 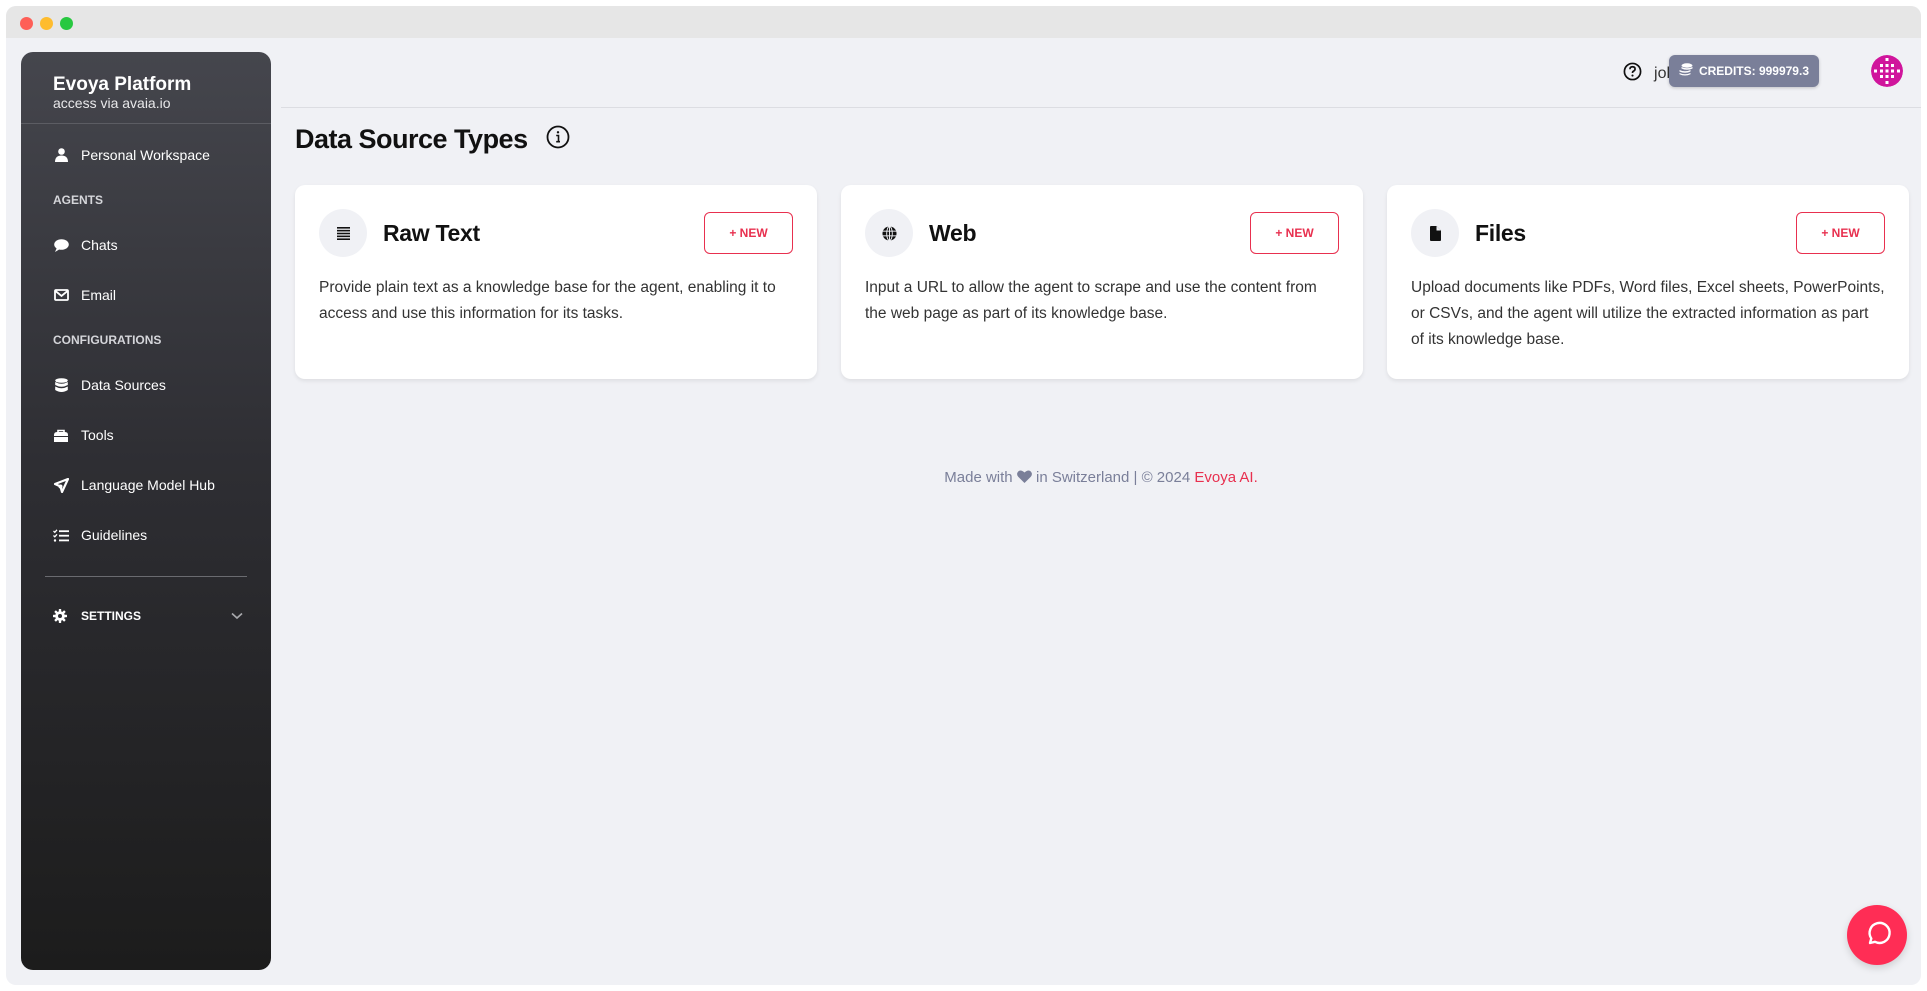 I want to click on sidebar-item-label: Personal Workspace, so click(x=145, y=155).